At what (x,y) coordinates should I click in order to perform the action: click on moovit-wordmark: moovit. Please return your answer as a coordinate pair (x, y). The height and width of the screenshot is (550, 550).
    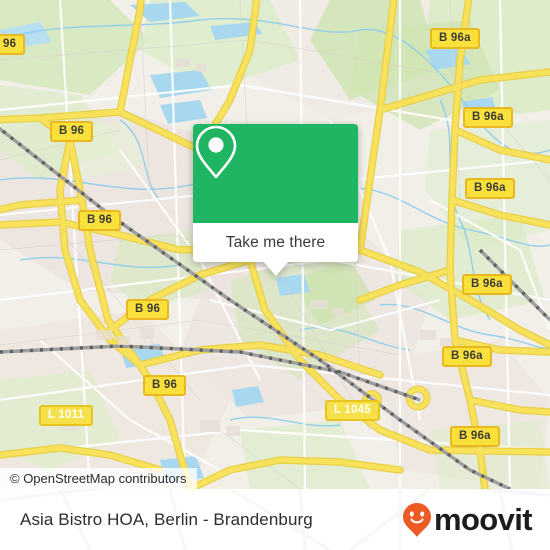
    Looking at the image, I should click on (483, 519).